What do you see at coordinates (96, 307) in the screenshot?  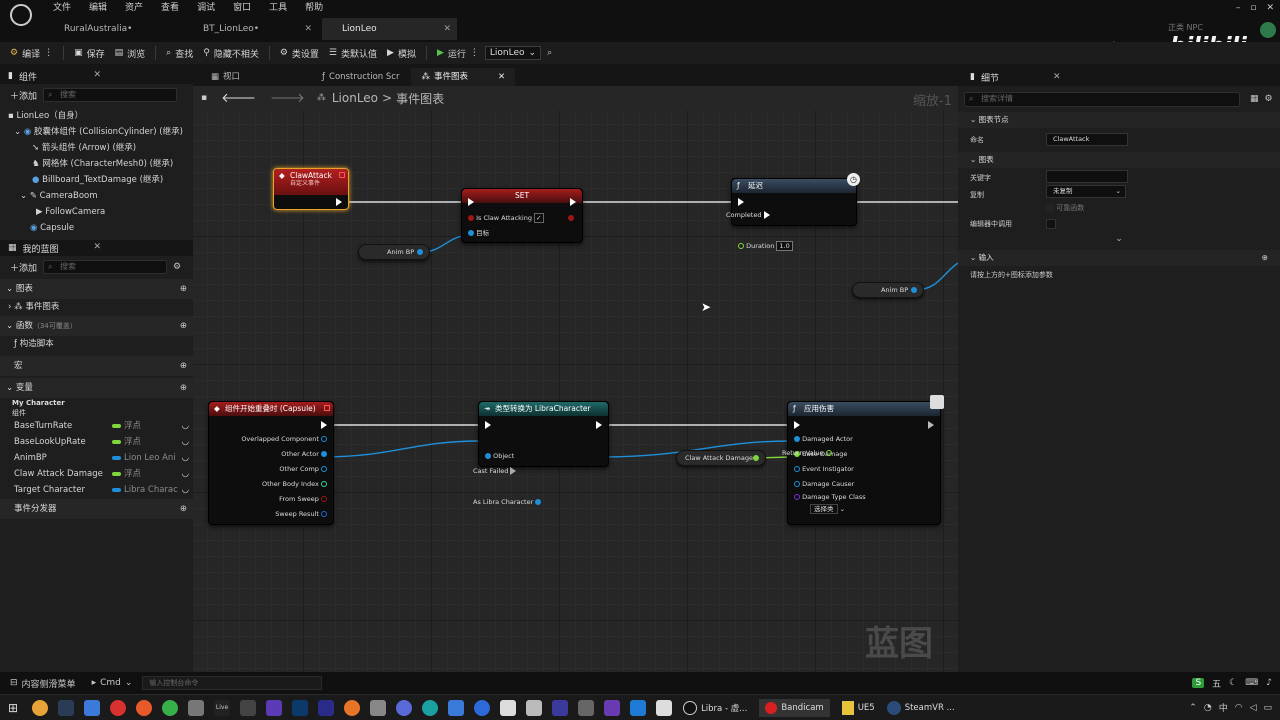 I see `event-graph-item: › ⁂ 事件图表` at bounding box center [96, 307].